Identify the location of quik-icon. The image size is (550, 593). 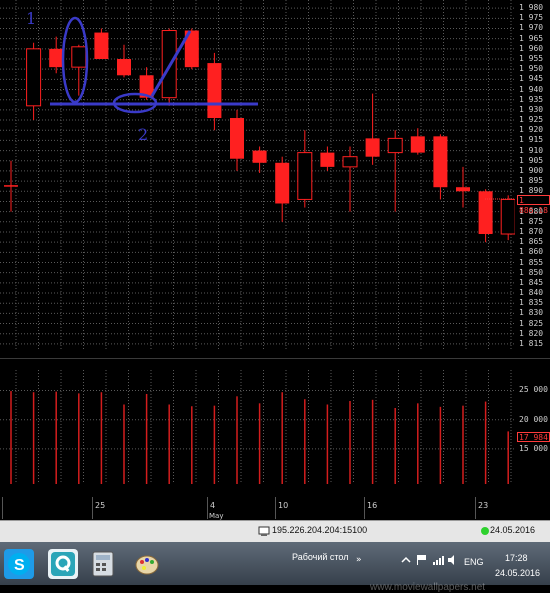
(63, 564).